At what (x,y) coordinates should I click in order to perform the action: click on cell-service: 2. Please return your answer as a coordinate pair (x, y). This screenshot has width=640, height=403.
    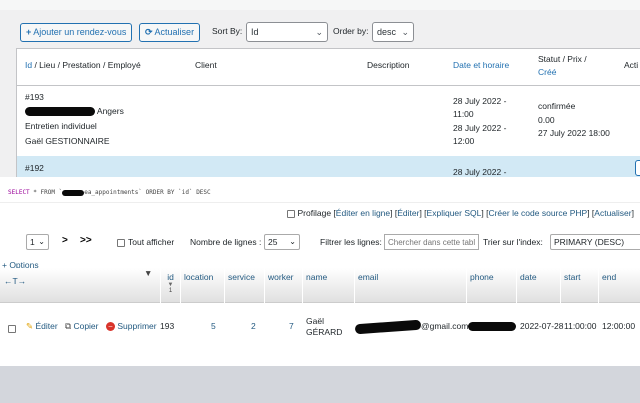
    Looking at the image, I should click on (253, 326).